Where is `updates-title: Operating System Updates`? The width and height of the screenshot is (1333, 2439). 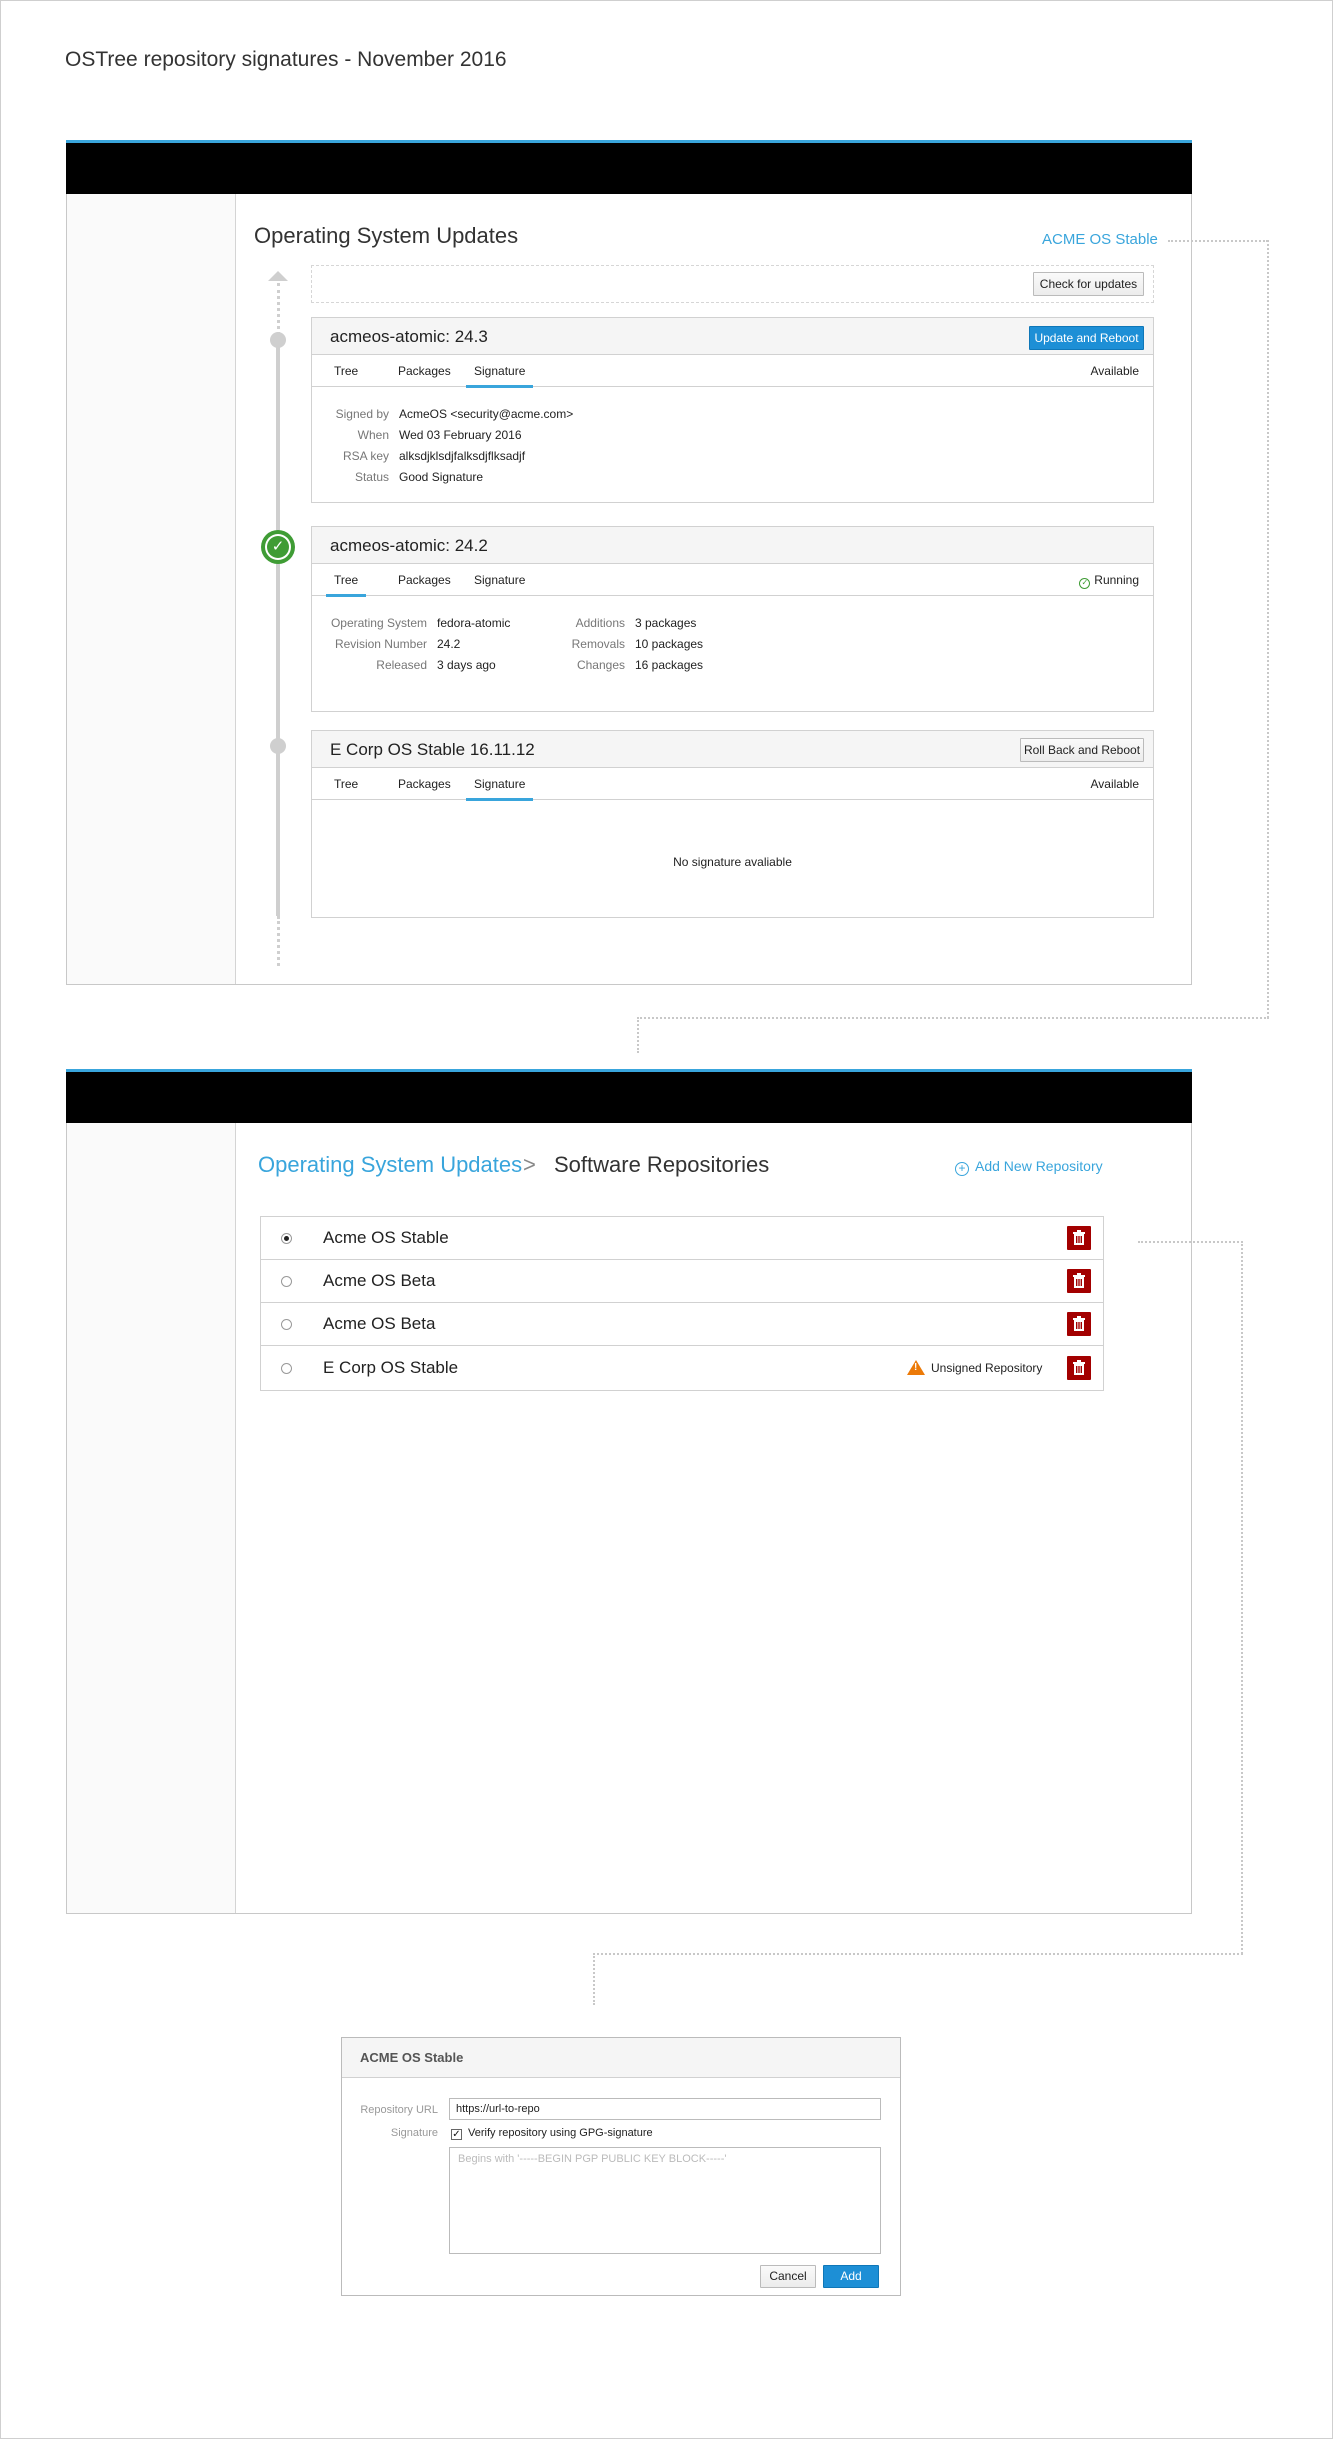 updates-title: Operating System Updates is located at coordinates (386, 235).